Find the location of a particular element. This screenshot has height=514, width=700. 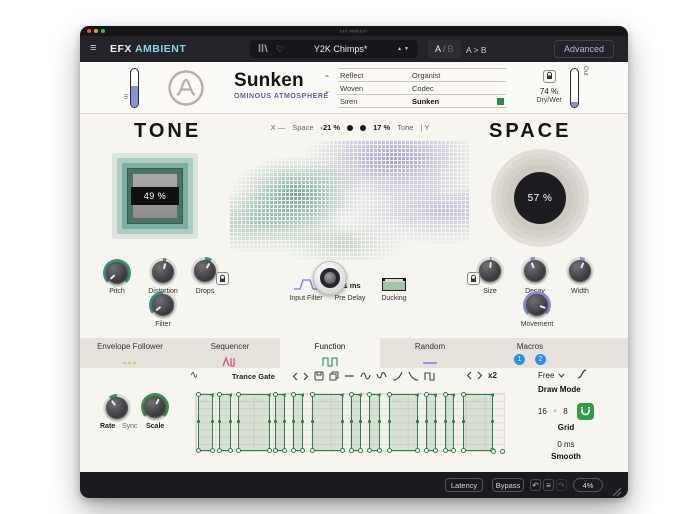

preset-up-chevron: ⌃ is located at coordinates (327, 79).